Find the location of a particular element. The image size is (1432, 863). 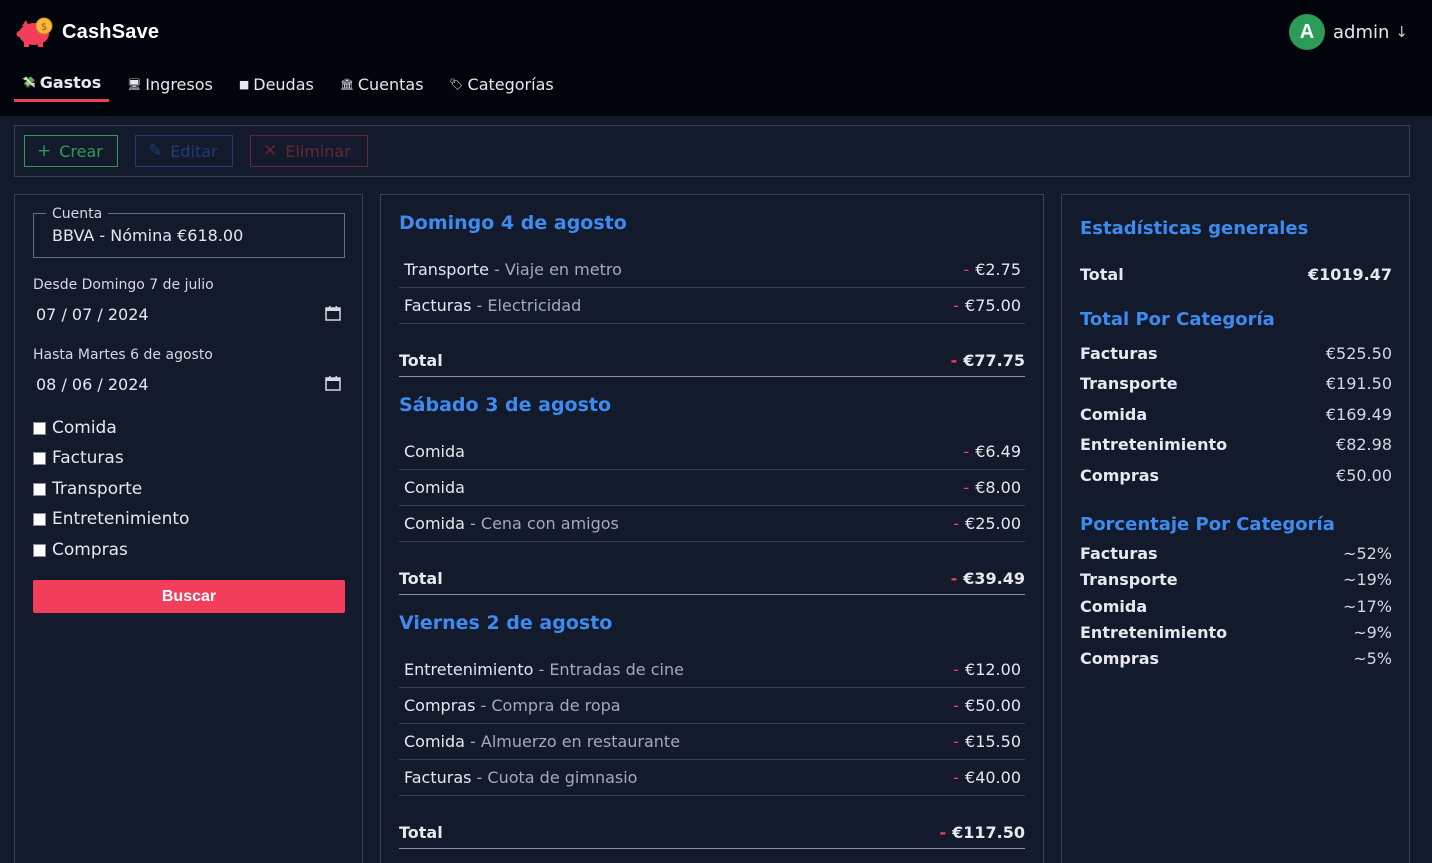

expense-amount: €8.00 is located at coordinates (998, 487).